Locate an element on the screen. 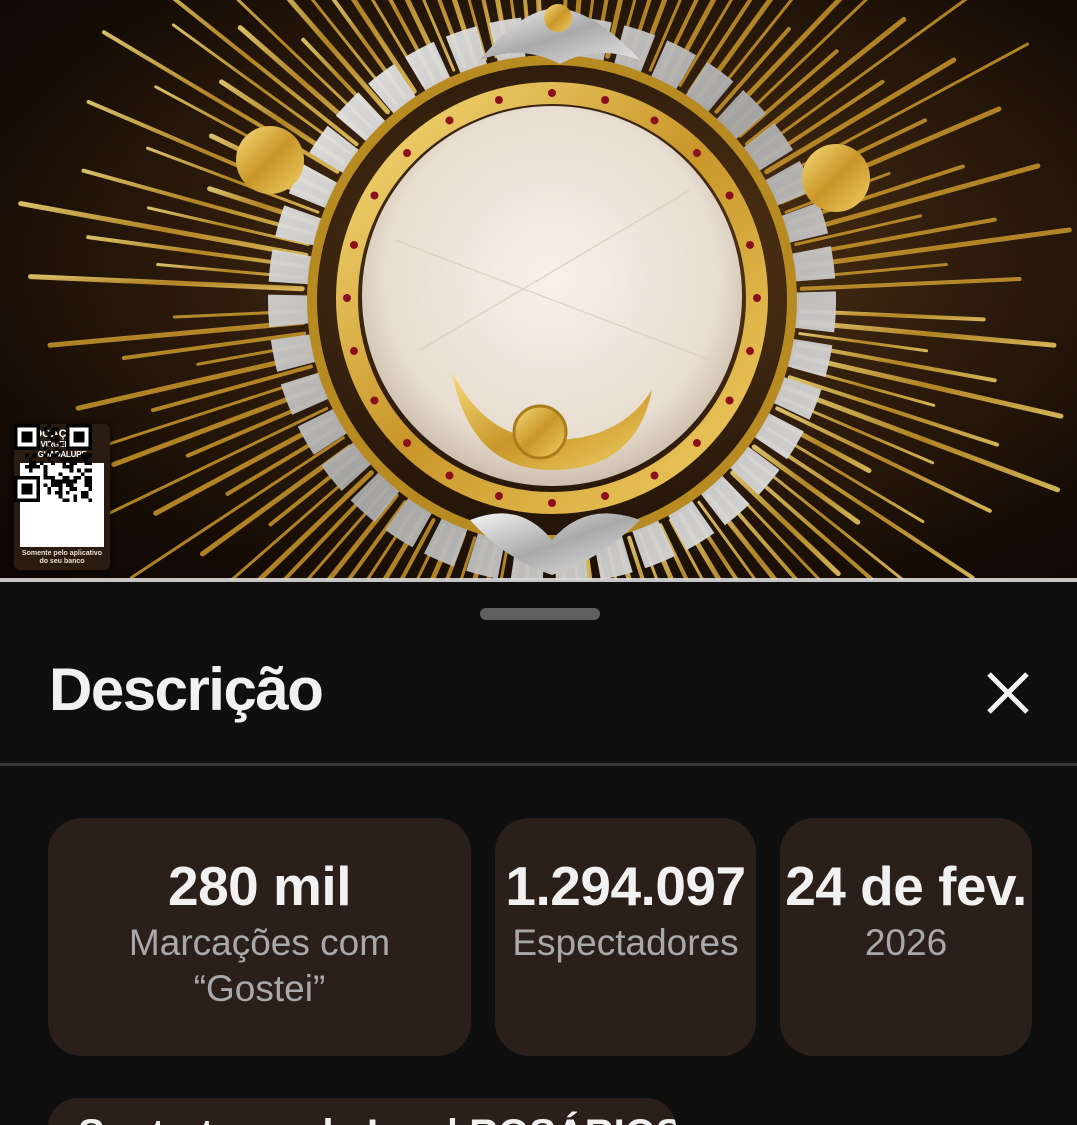  close-icon is located at coordinates (1008, 693).